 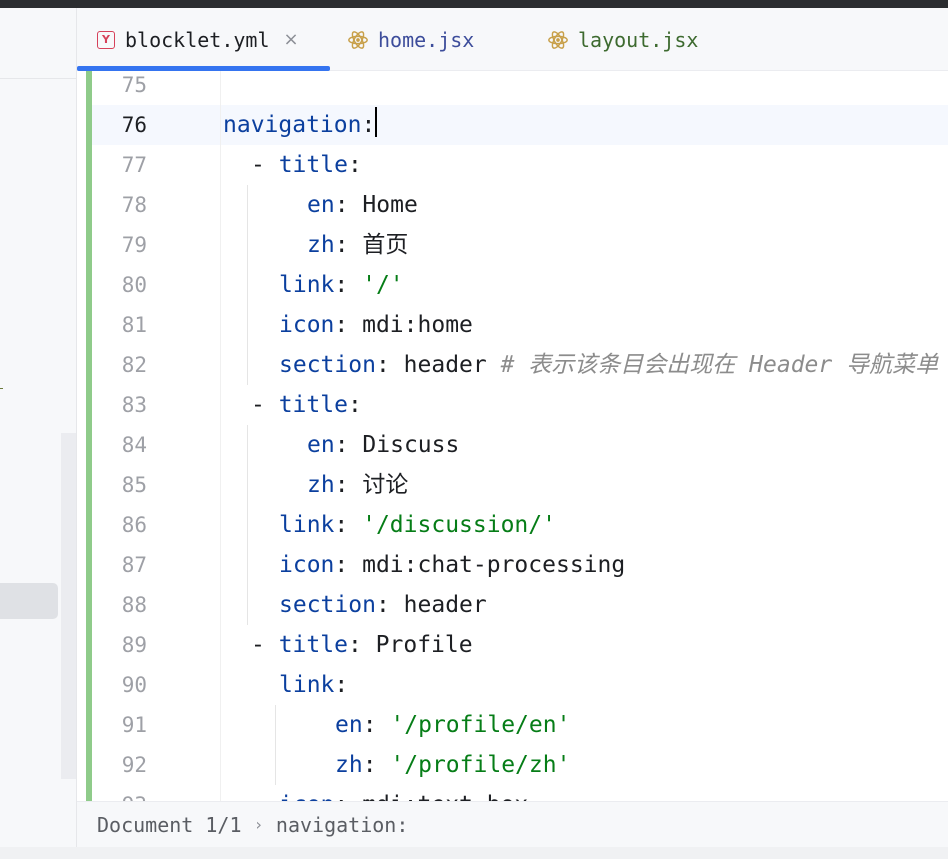 I want to click on code-text: zh: '/profile/zh', so click(x=452, y=765).